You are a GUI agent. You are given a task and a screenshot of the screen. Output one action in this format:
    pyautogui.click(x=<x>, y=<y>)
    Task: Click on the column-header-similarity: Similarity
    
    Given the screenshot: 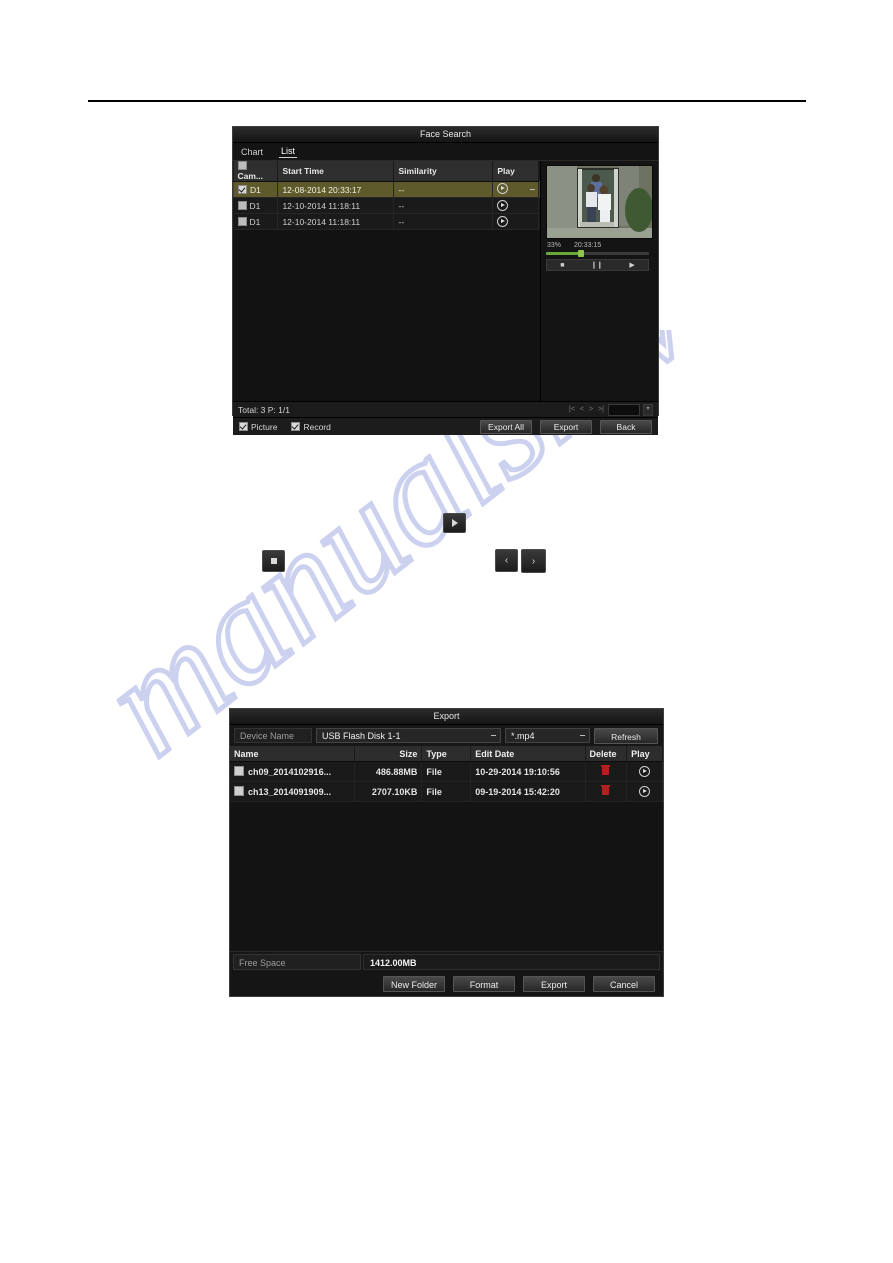 What is the action you would take?
    pyautogui.click(x=443, y=171)
    